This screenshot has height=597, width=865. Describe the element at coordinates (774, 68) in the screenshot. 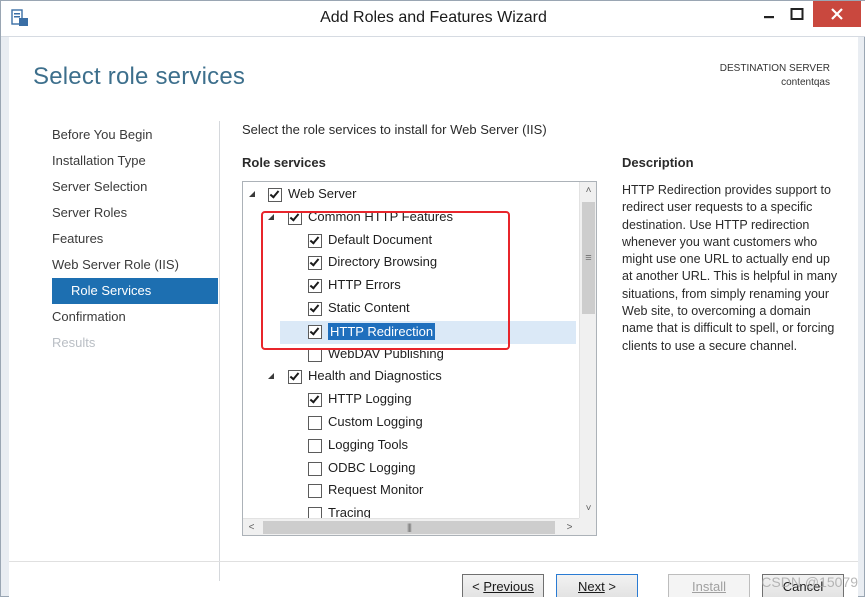

I see `destination-server-label: DESTINATION SERVER` at that location.